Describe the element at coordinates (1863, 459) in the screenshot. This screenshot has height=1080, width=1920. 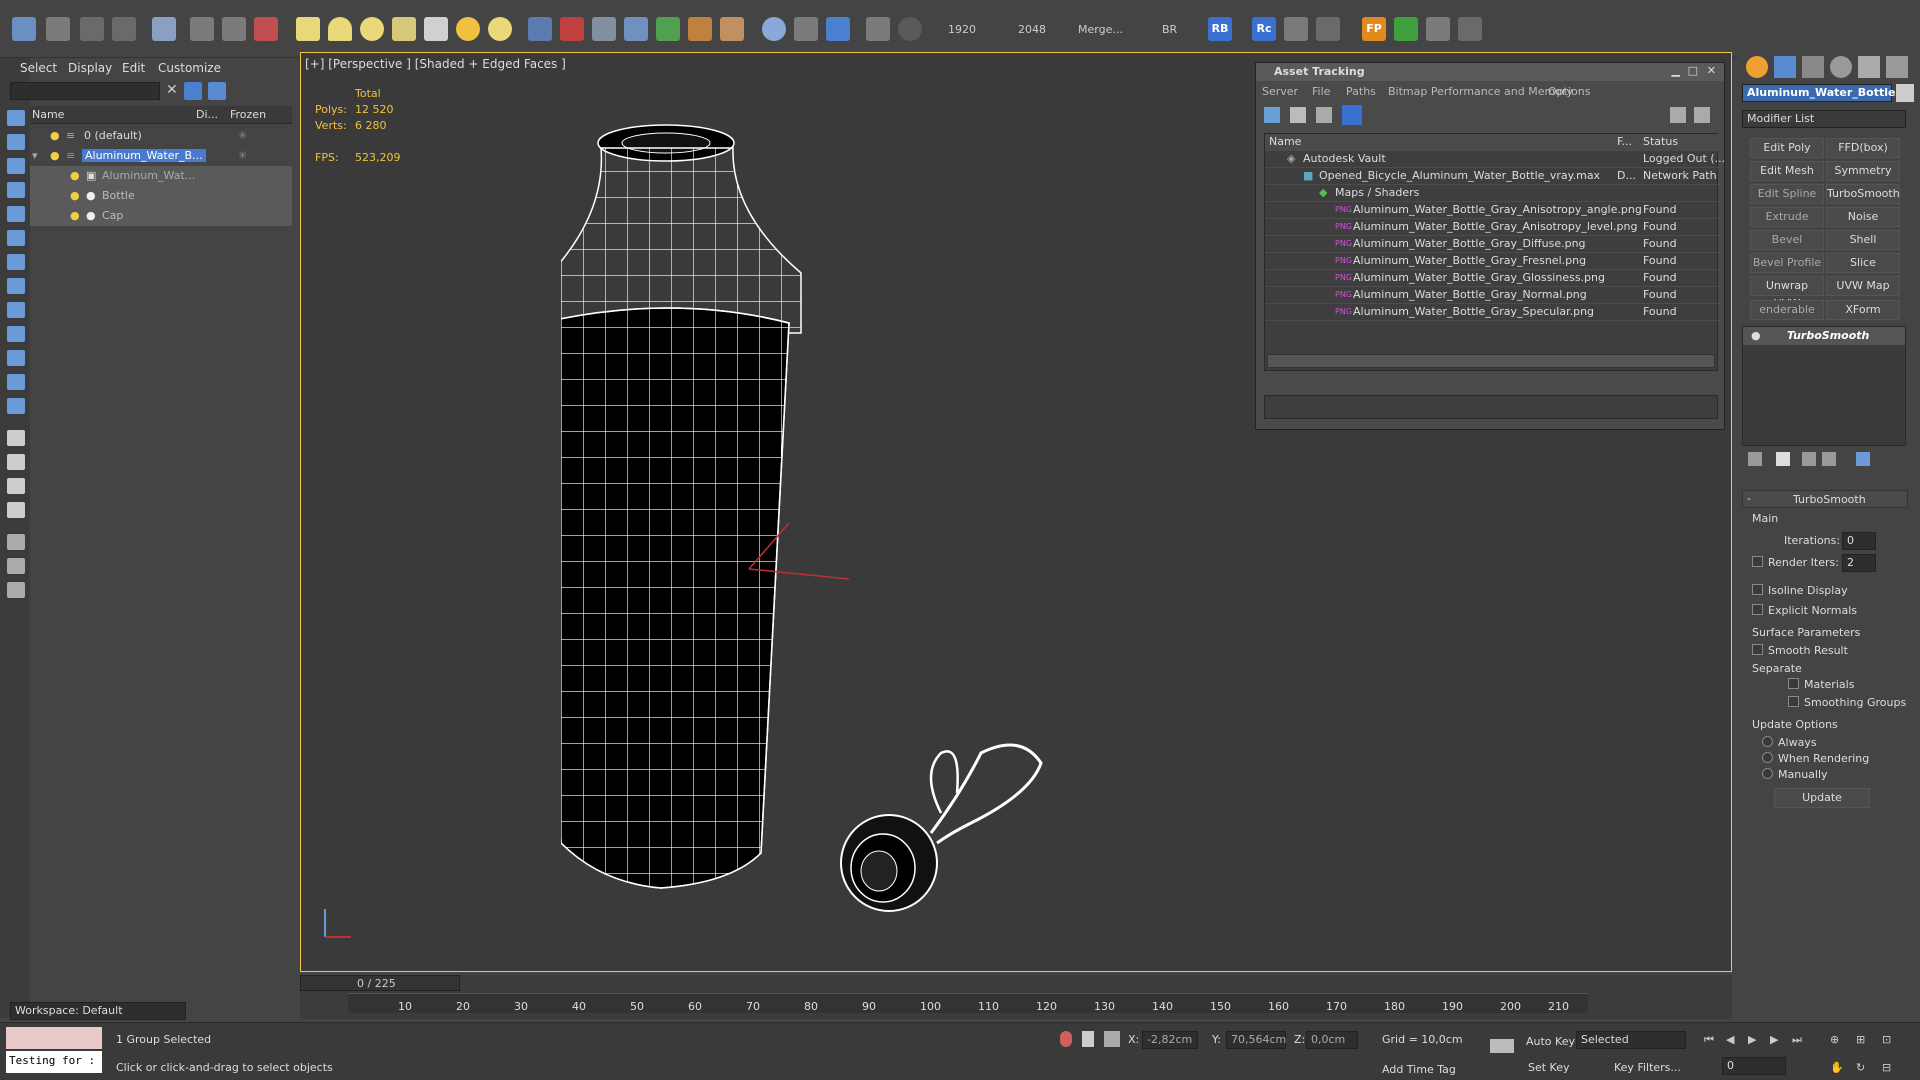
I see `configure-sets-icon` at that location.